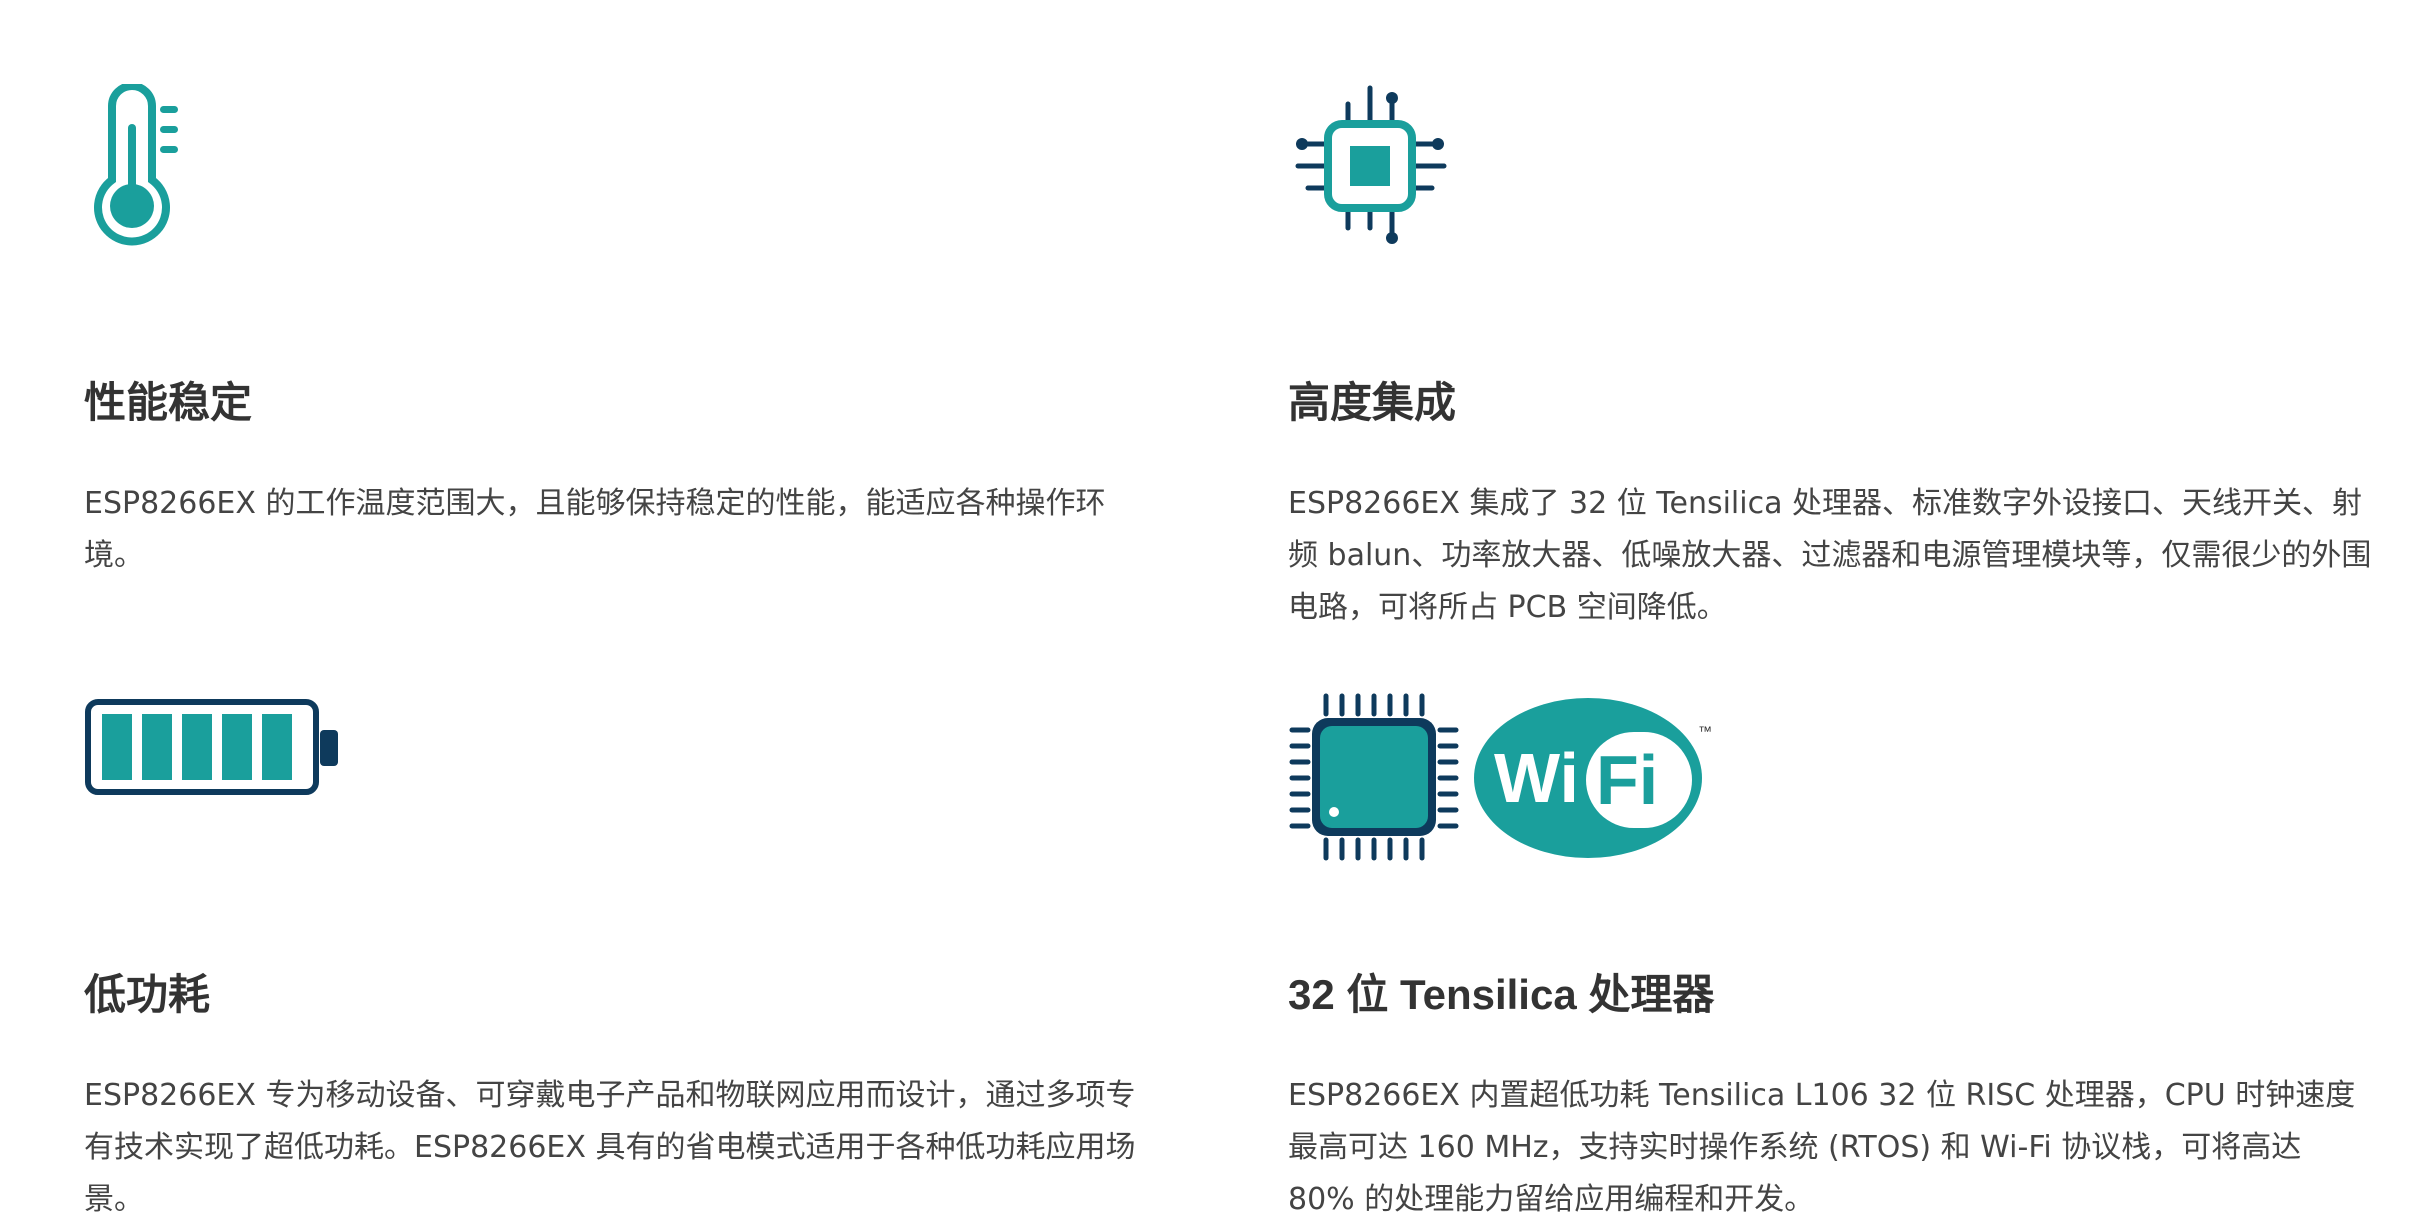 The image size is (2434, 1226). I want to click on feature-title: 低功耗, so click(147, 994).